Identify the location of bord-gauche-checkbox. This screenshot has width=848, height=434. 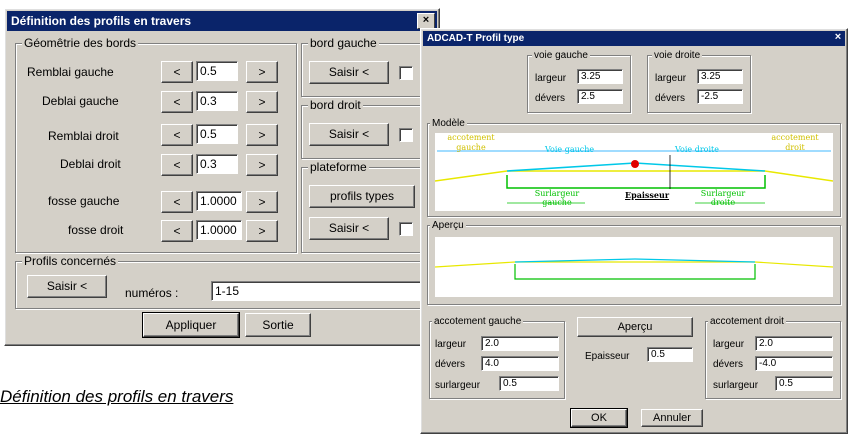
(406, 73).